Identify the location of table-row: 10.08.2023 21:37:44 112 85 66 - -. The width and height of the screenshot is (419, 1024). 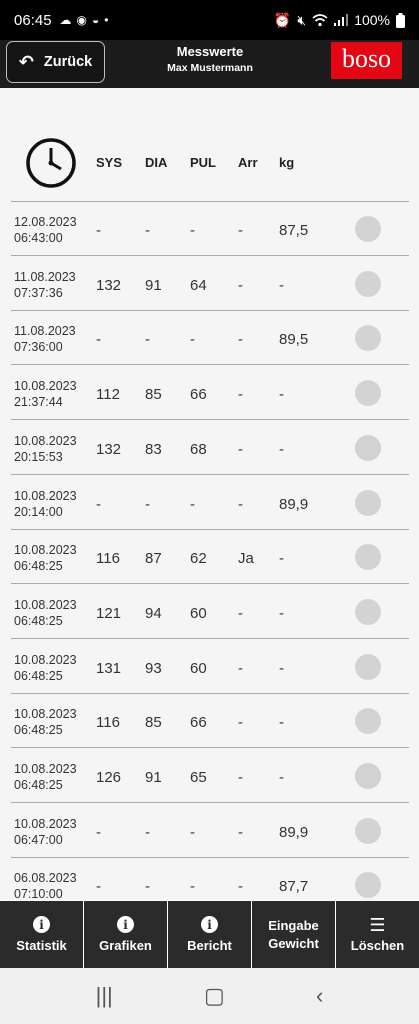
(209, 393).